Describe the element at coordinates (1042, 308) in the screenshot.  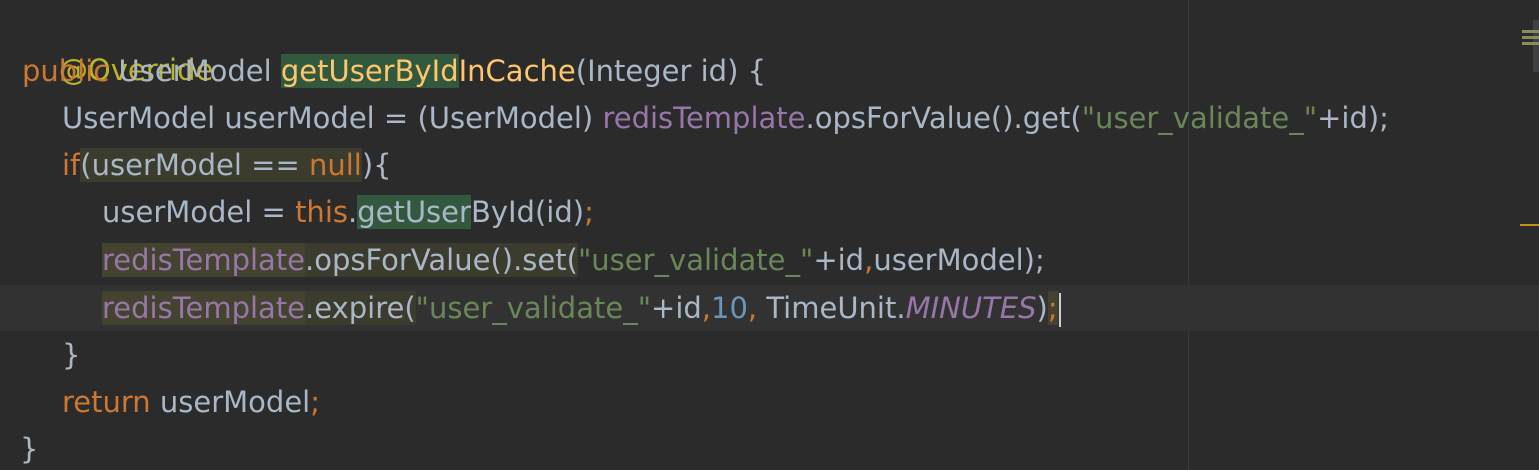
I see `close-paren: )` at that location.